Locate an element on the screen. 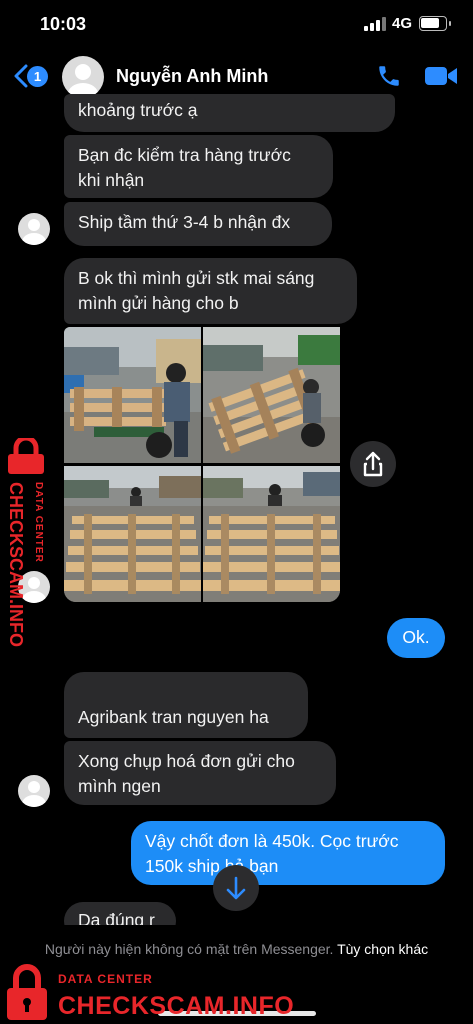 The height and width of the screenshot is (1024, 473). network-label: 4G is located at coordinates (402, 23).